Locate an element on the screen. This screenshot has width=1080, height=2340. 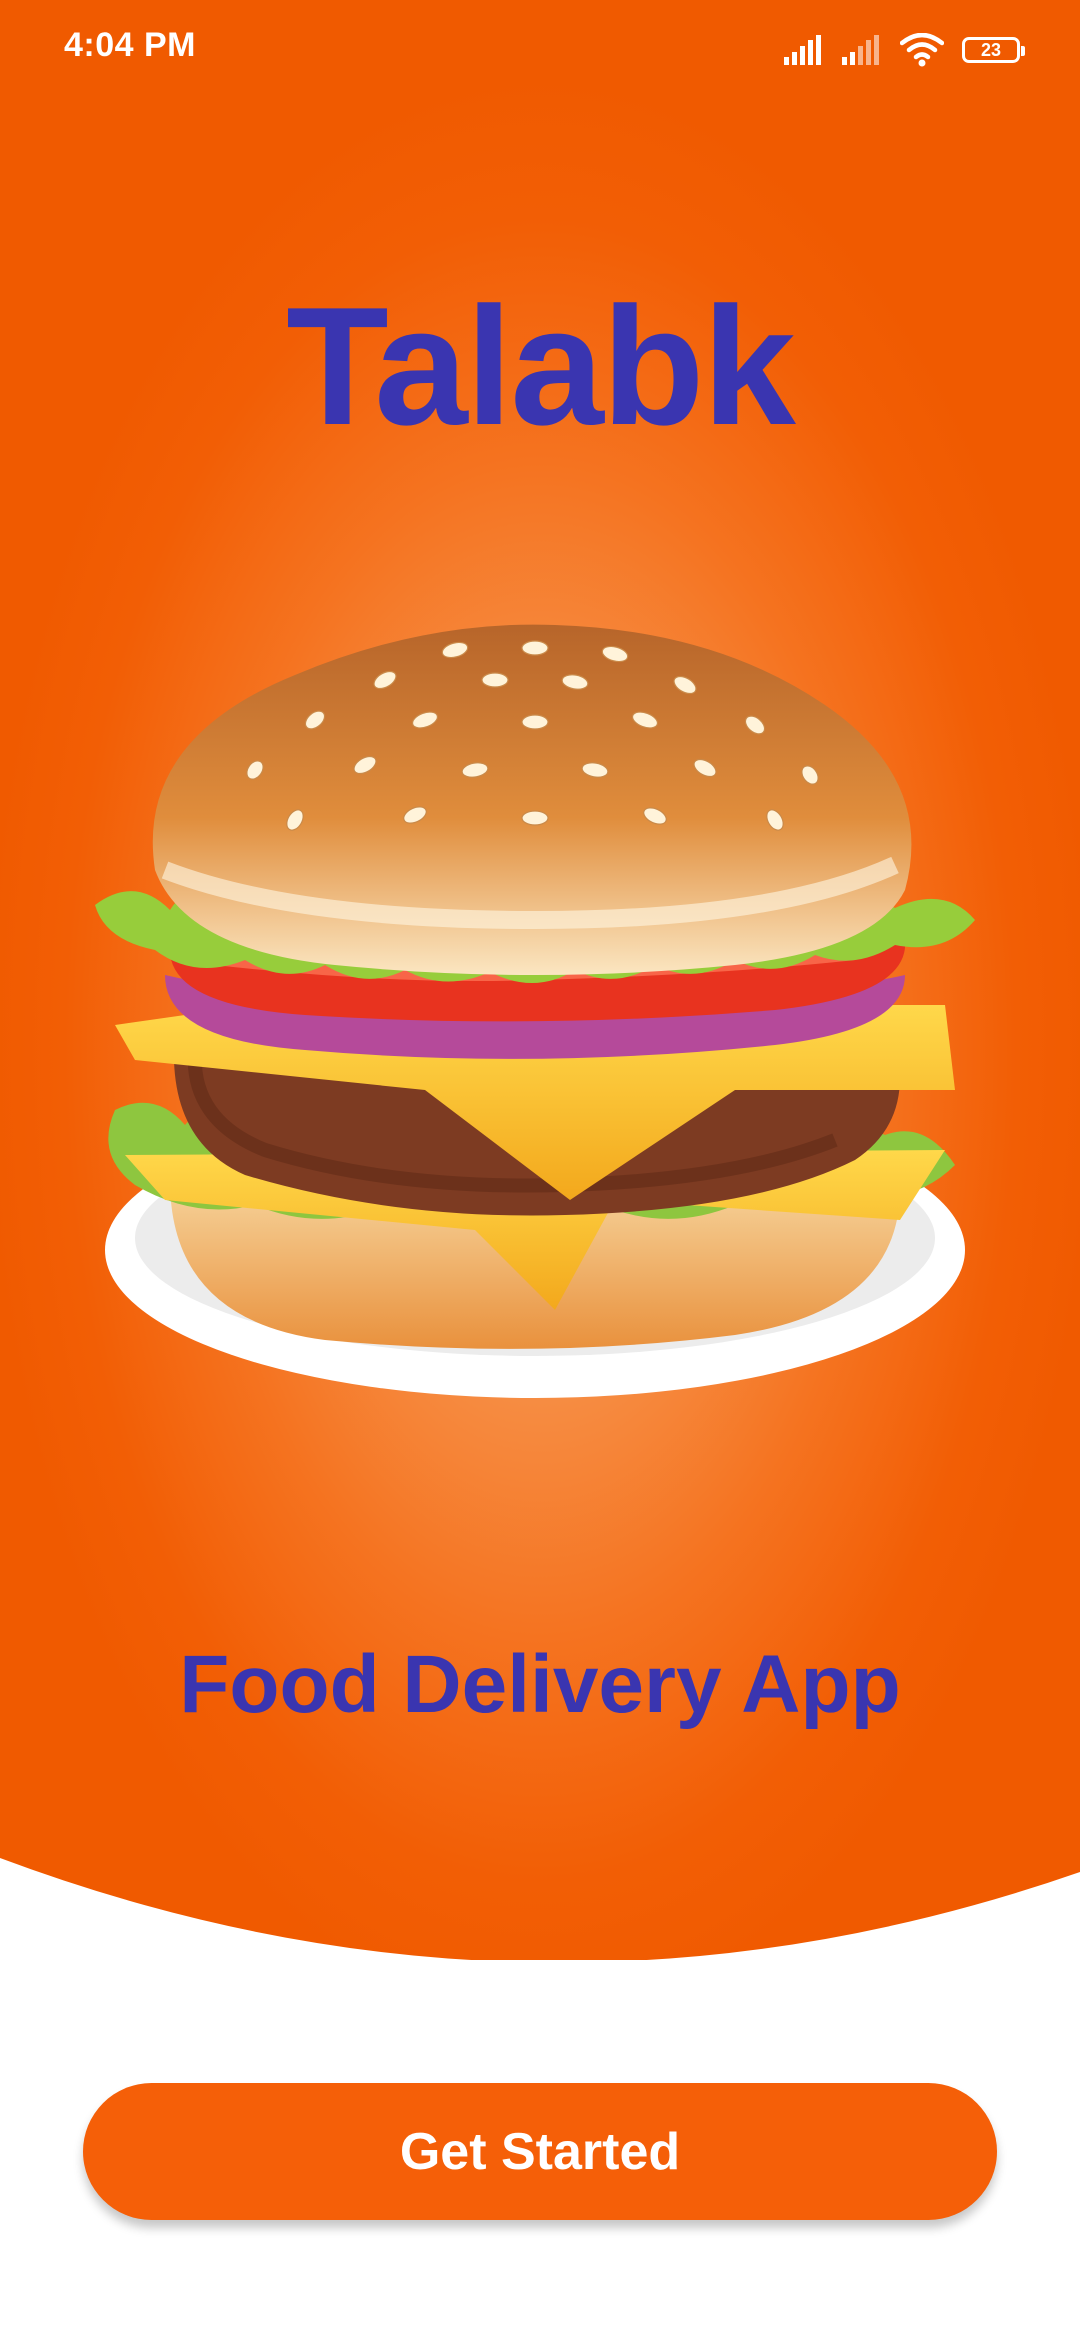
app-title: Talabk is located at coordinates (541, 366).